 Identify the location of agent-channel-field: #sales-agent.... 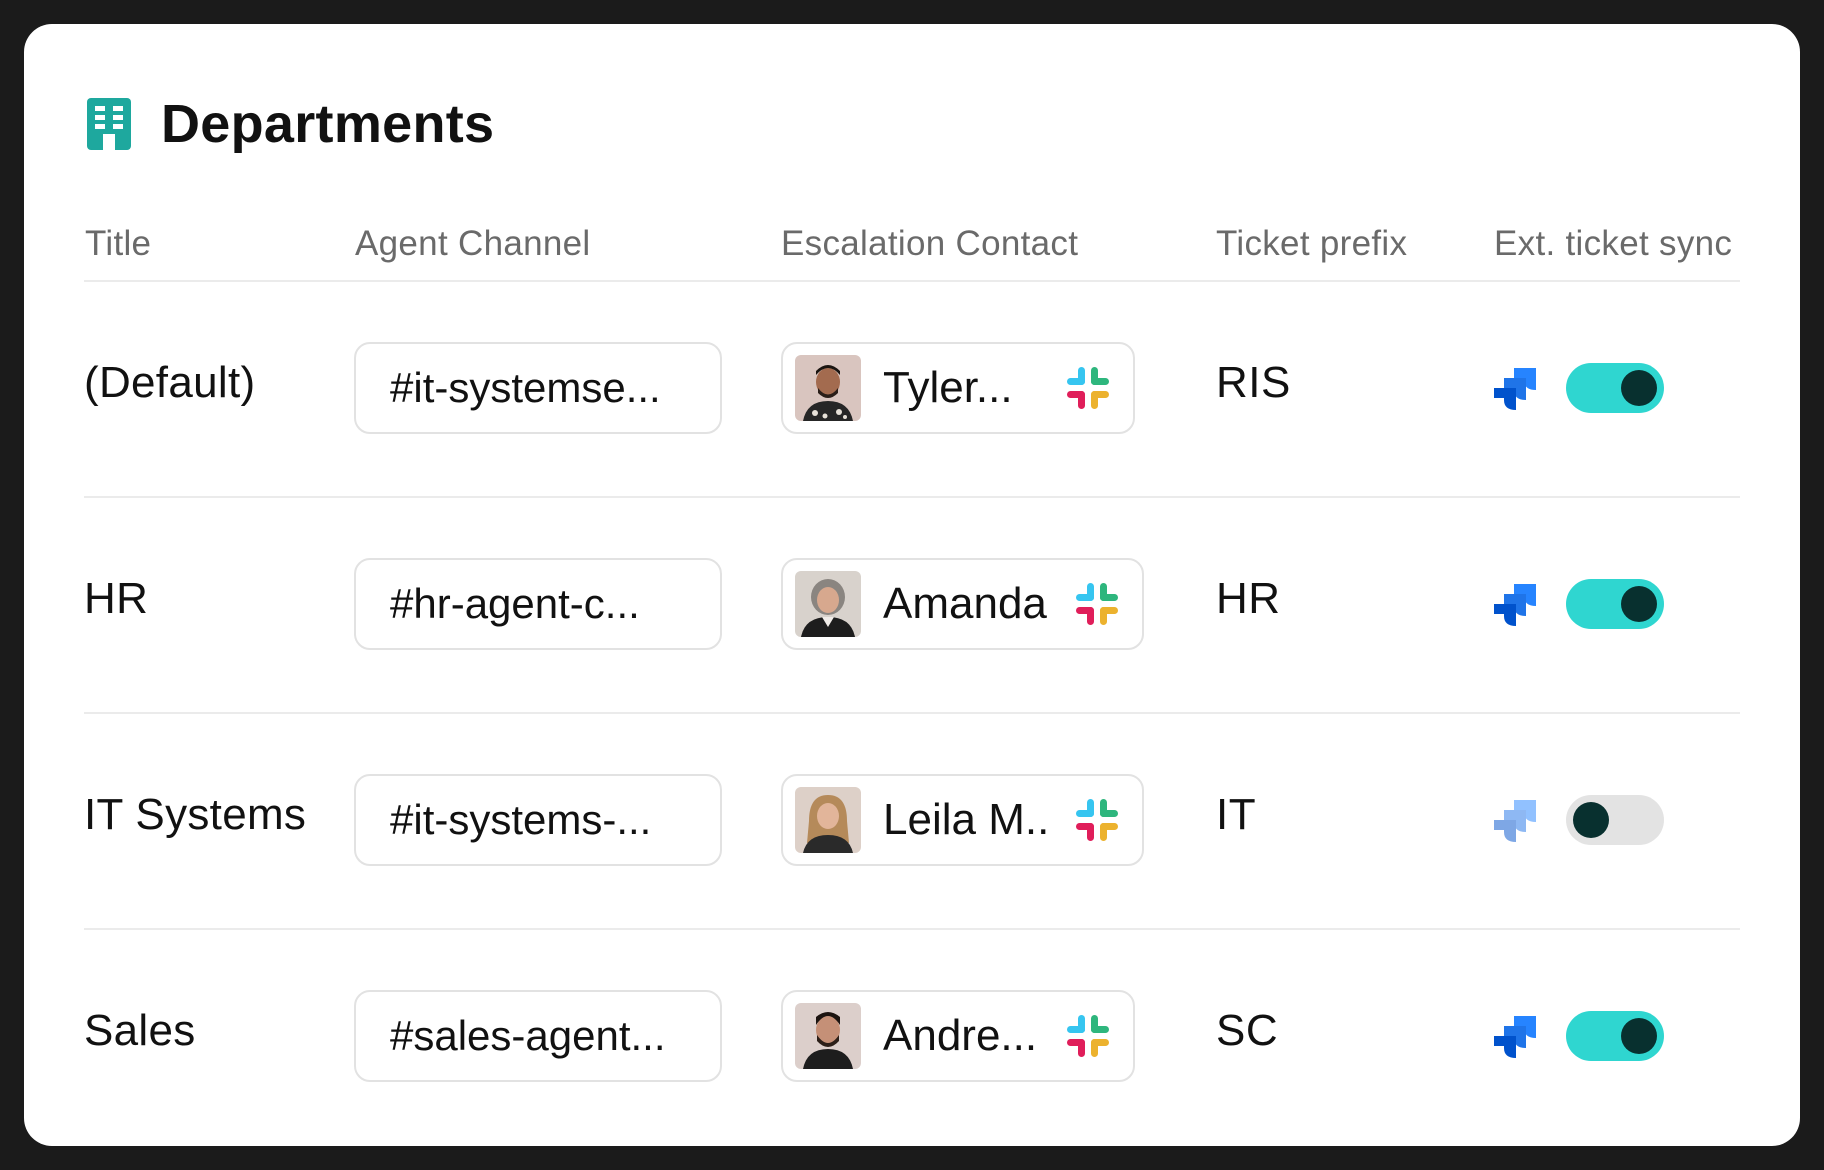
(538, 1036).